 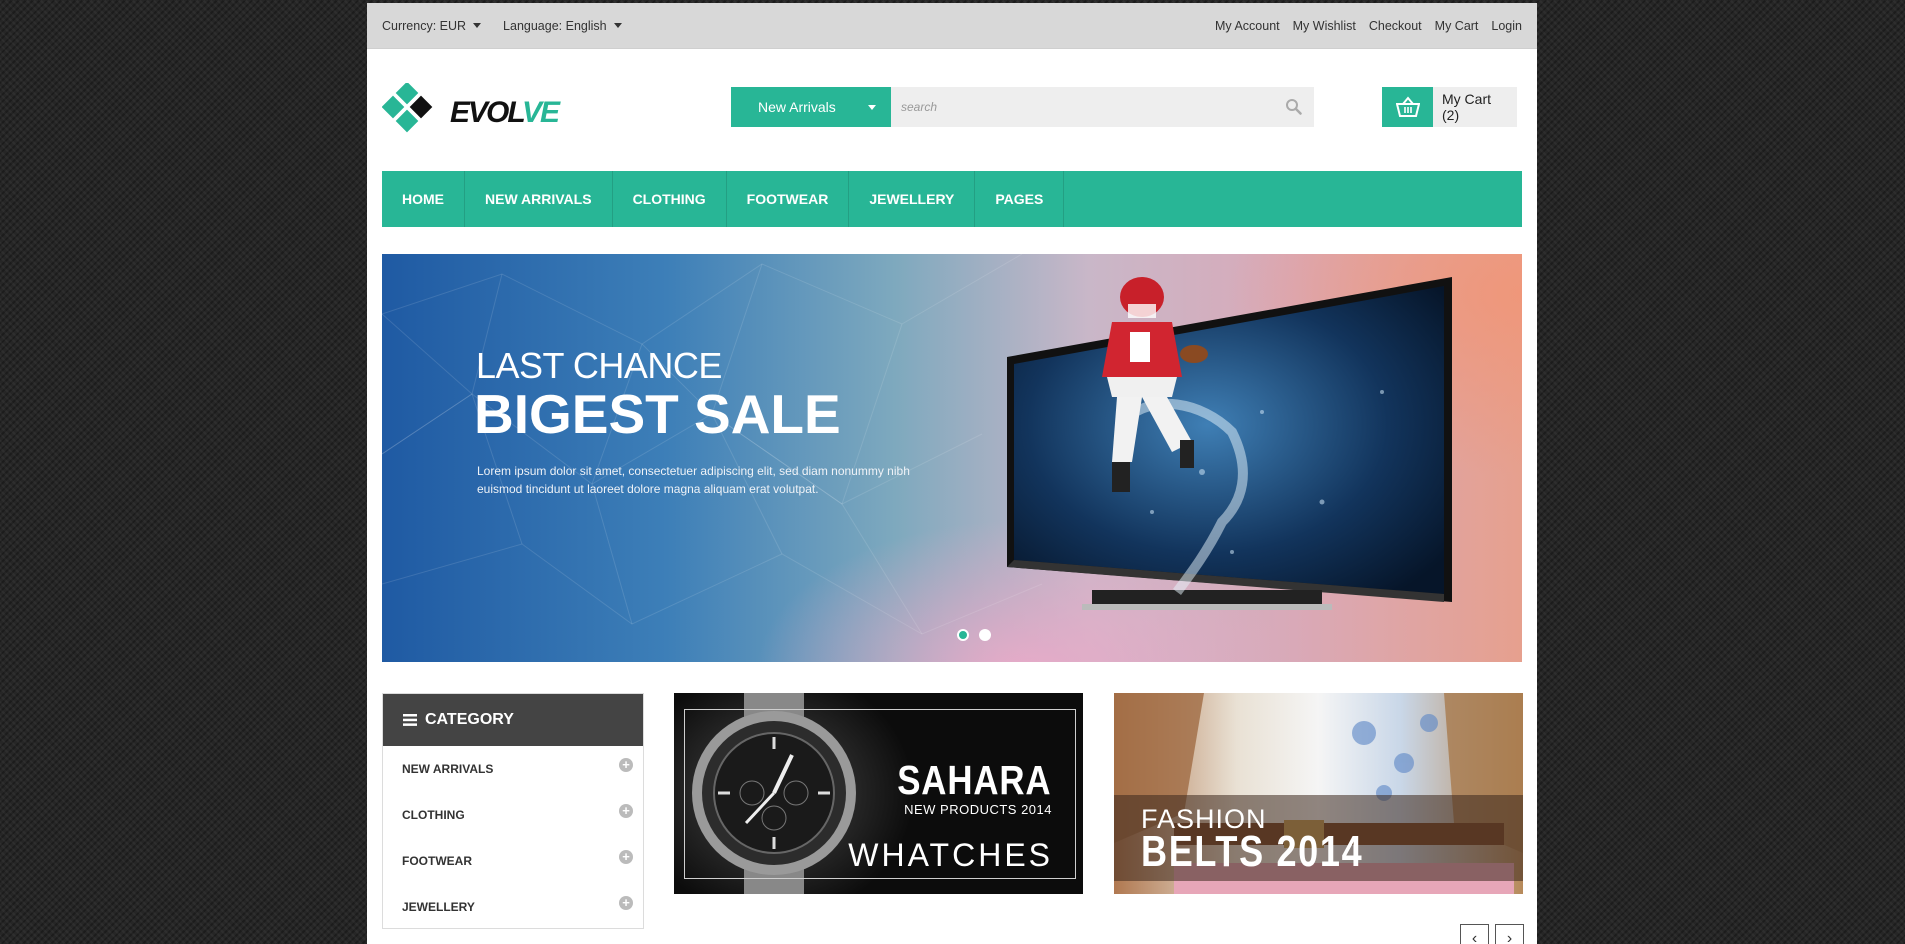 What do you see at coordinates (448, 769) in the screenshot?
I see `category-item-label: NEW ARRIVALS` at bounding box center [448, 769].